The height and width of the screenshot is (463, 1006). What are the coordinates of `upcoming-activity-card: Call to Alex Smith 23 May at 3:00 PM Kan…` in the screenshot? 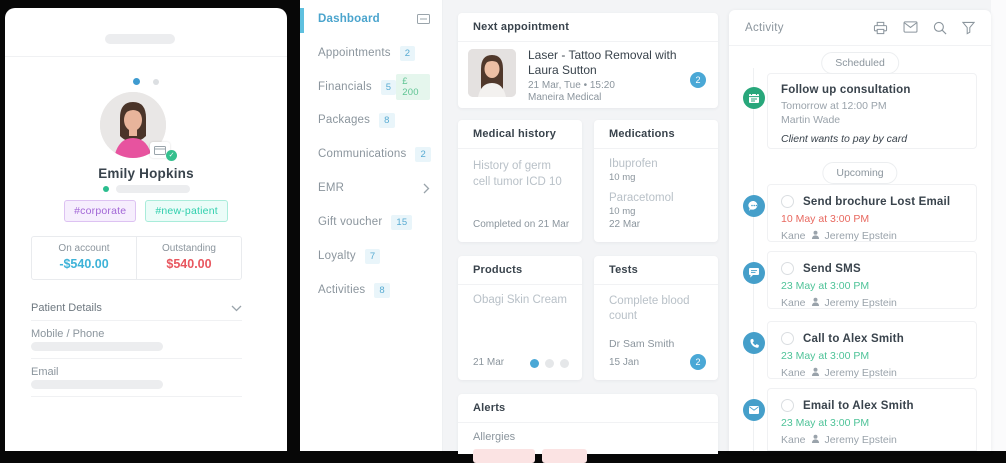 It's located at (872, 350).